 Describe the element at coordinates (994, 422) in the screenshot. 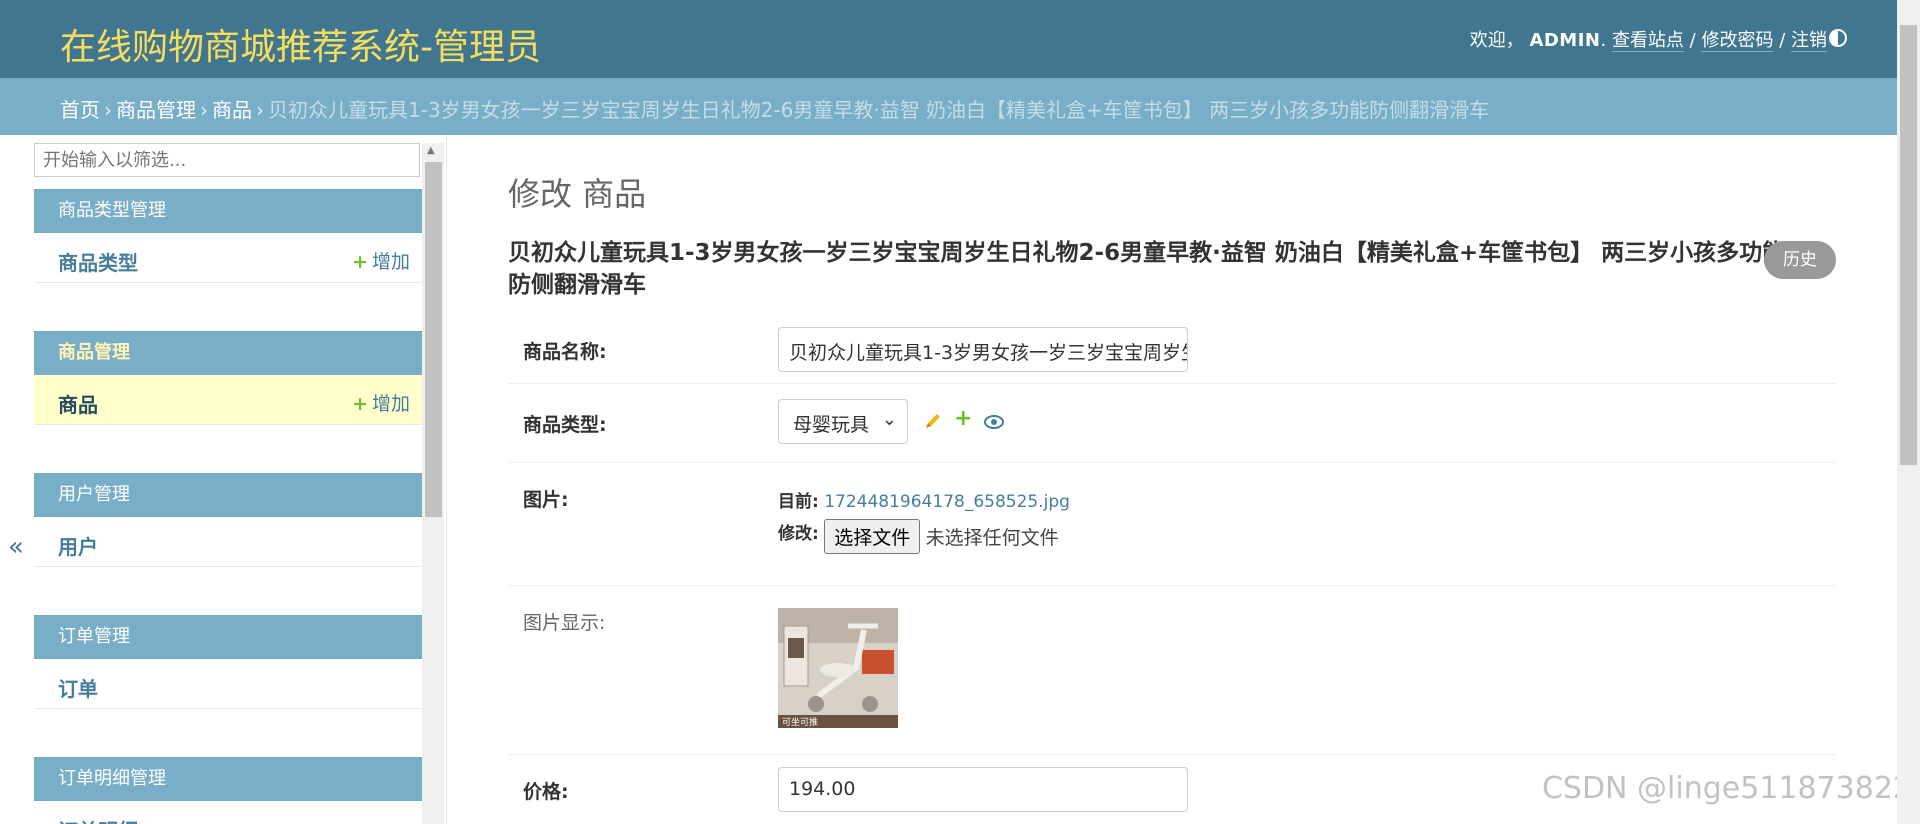

I see `view-eye-icon` at that location.